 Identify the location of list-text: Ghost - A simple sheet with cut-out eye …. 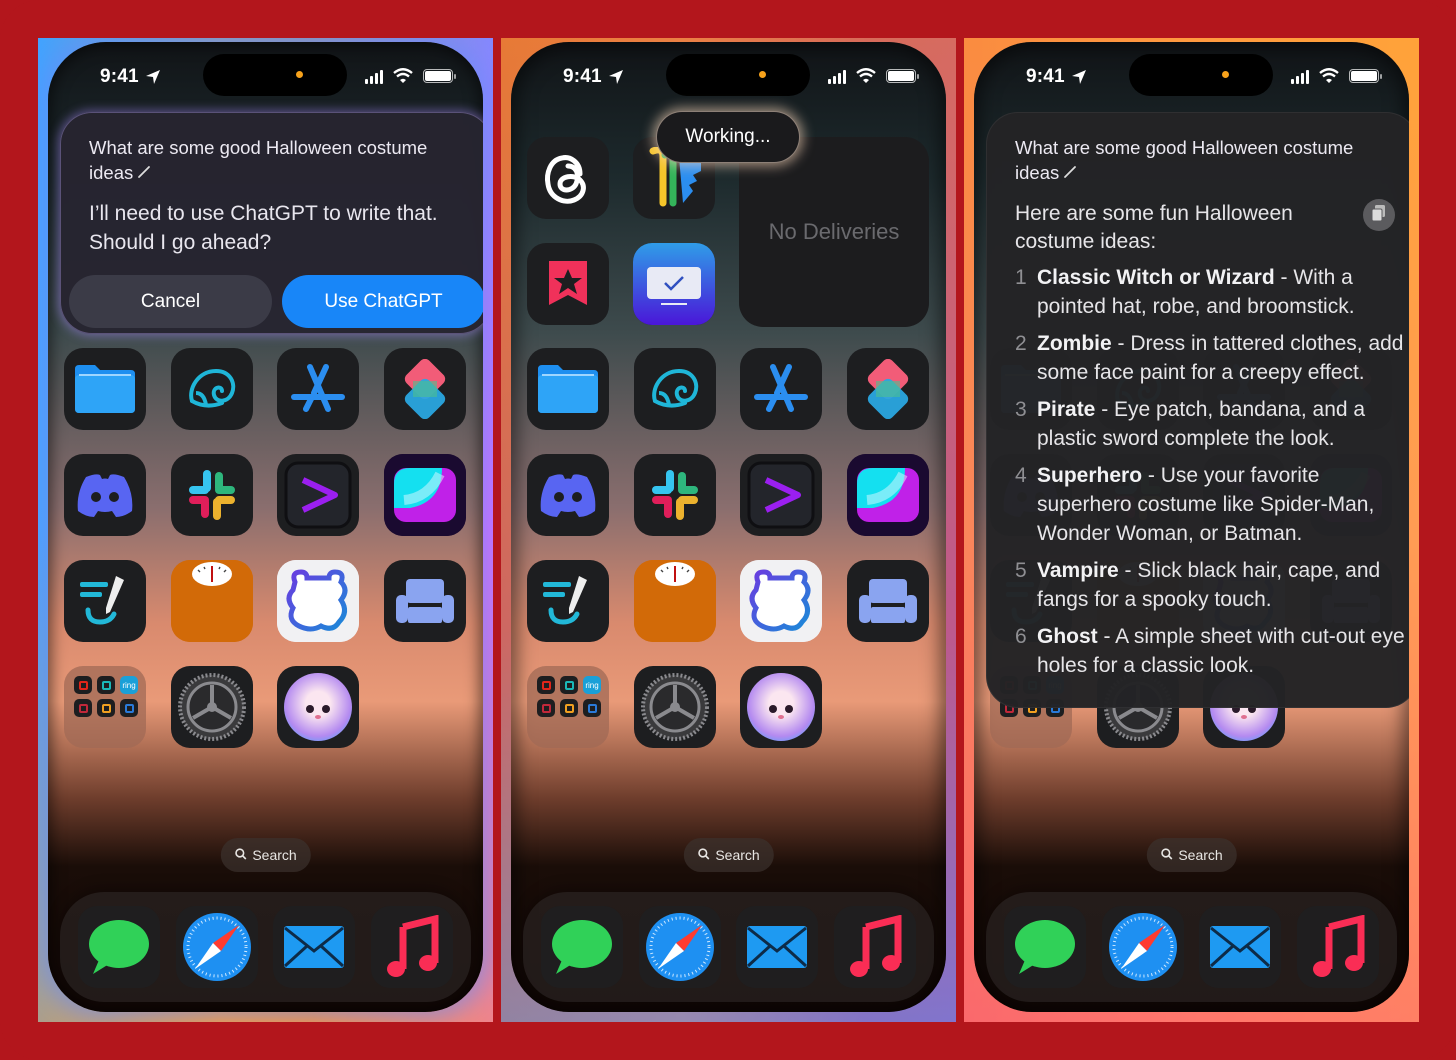
(1221, 651).